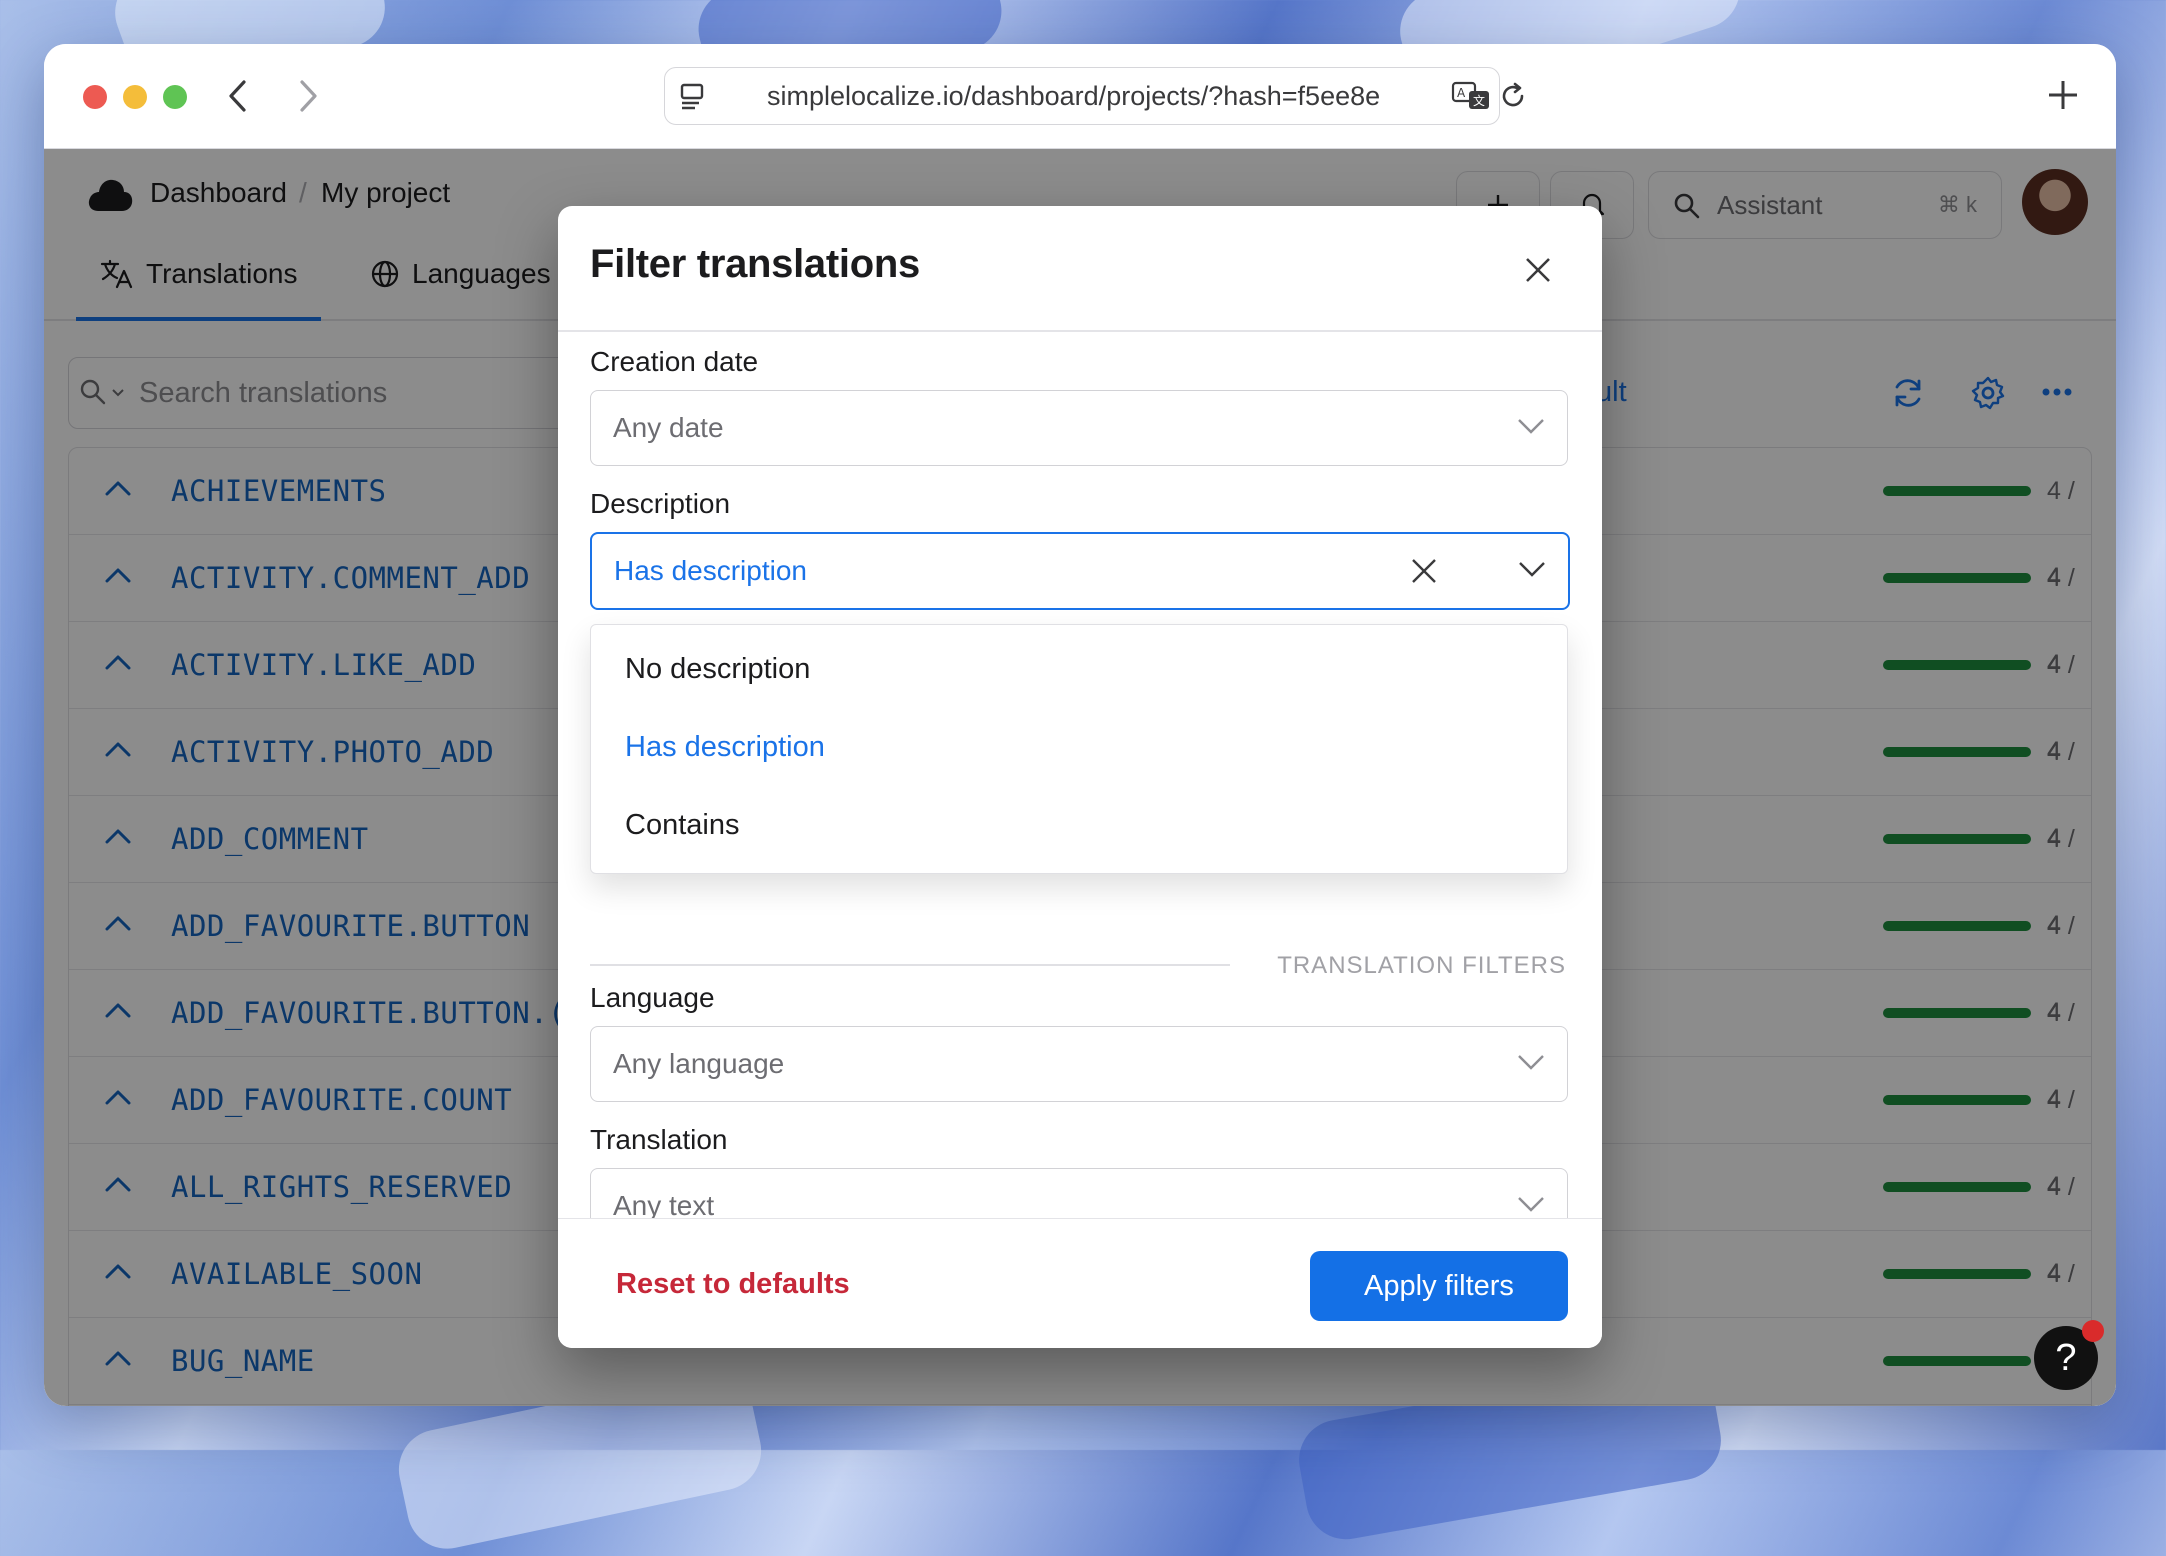 The height and width of the screenshot is (1556, 2166). Describe the element at coordinates (1479, 100) in the screenshot. I see `svg-text: 文` at that location.